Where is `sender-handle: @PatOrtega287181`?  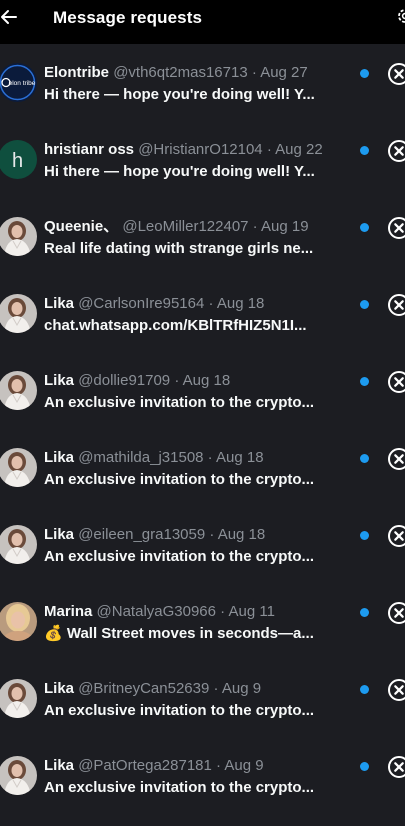 sender-handle: @PatOrtega287181 is located at coordinates (145, 765).